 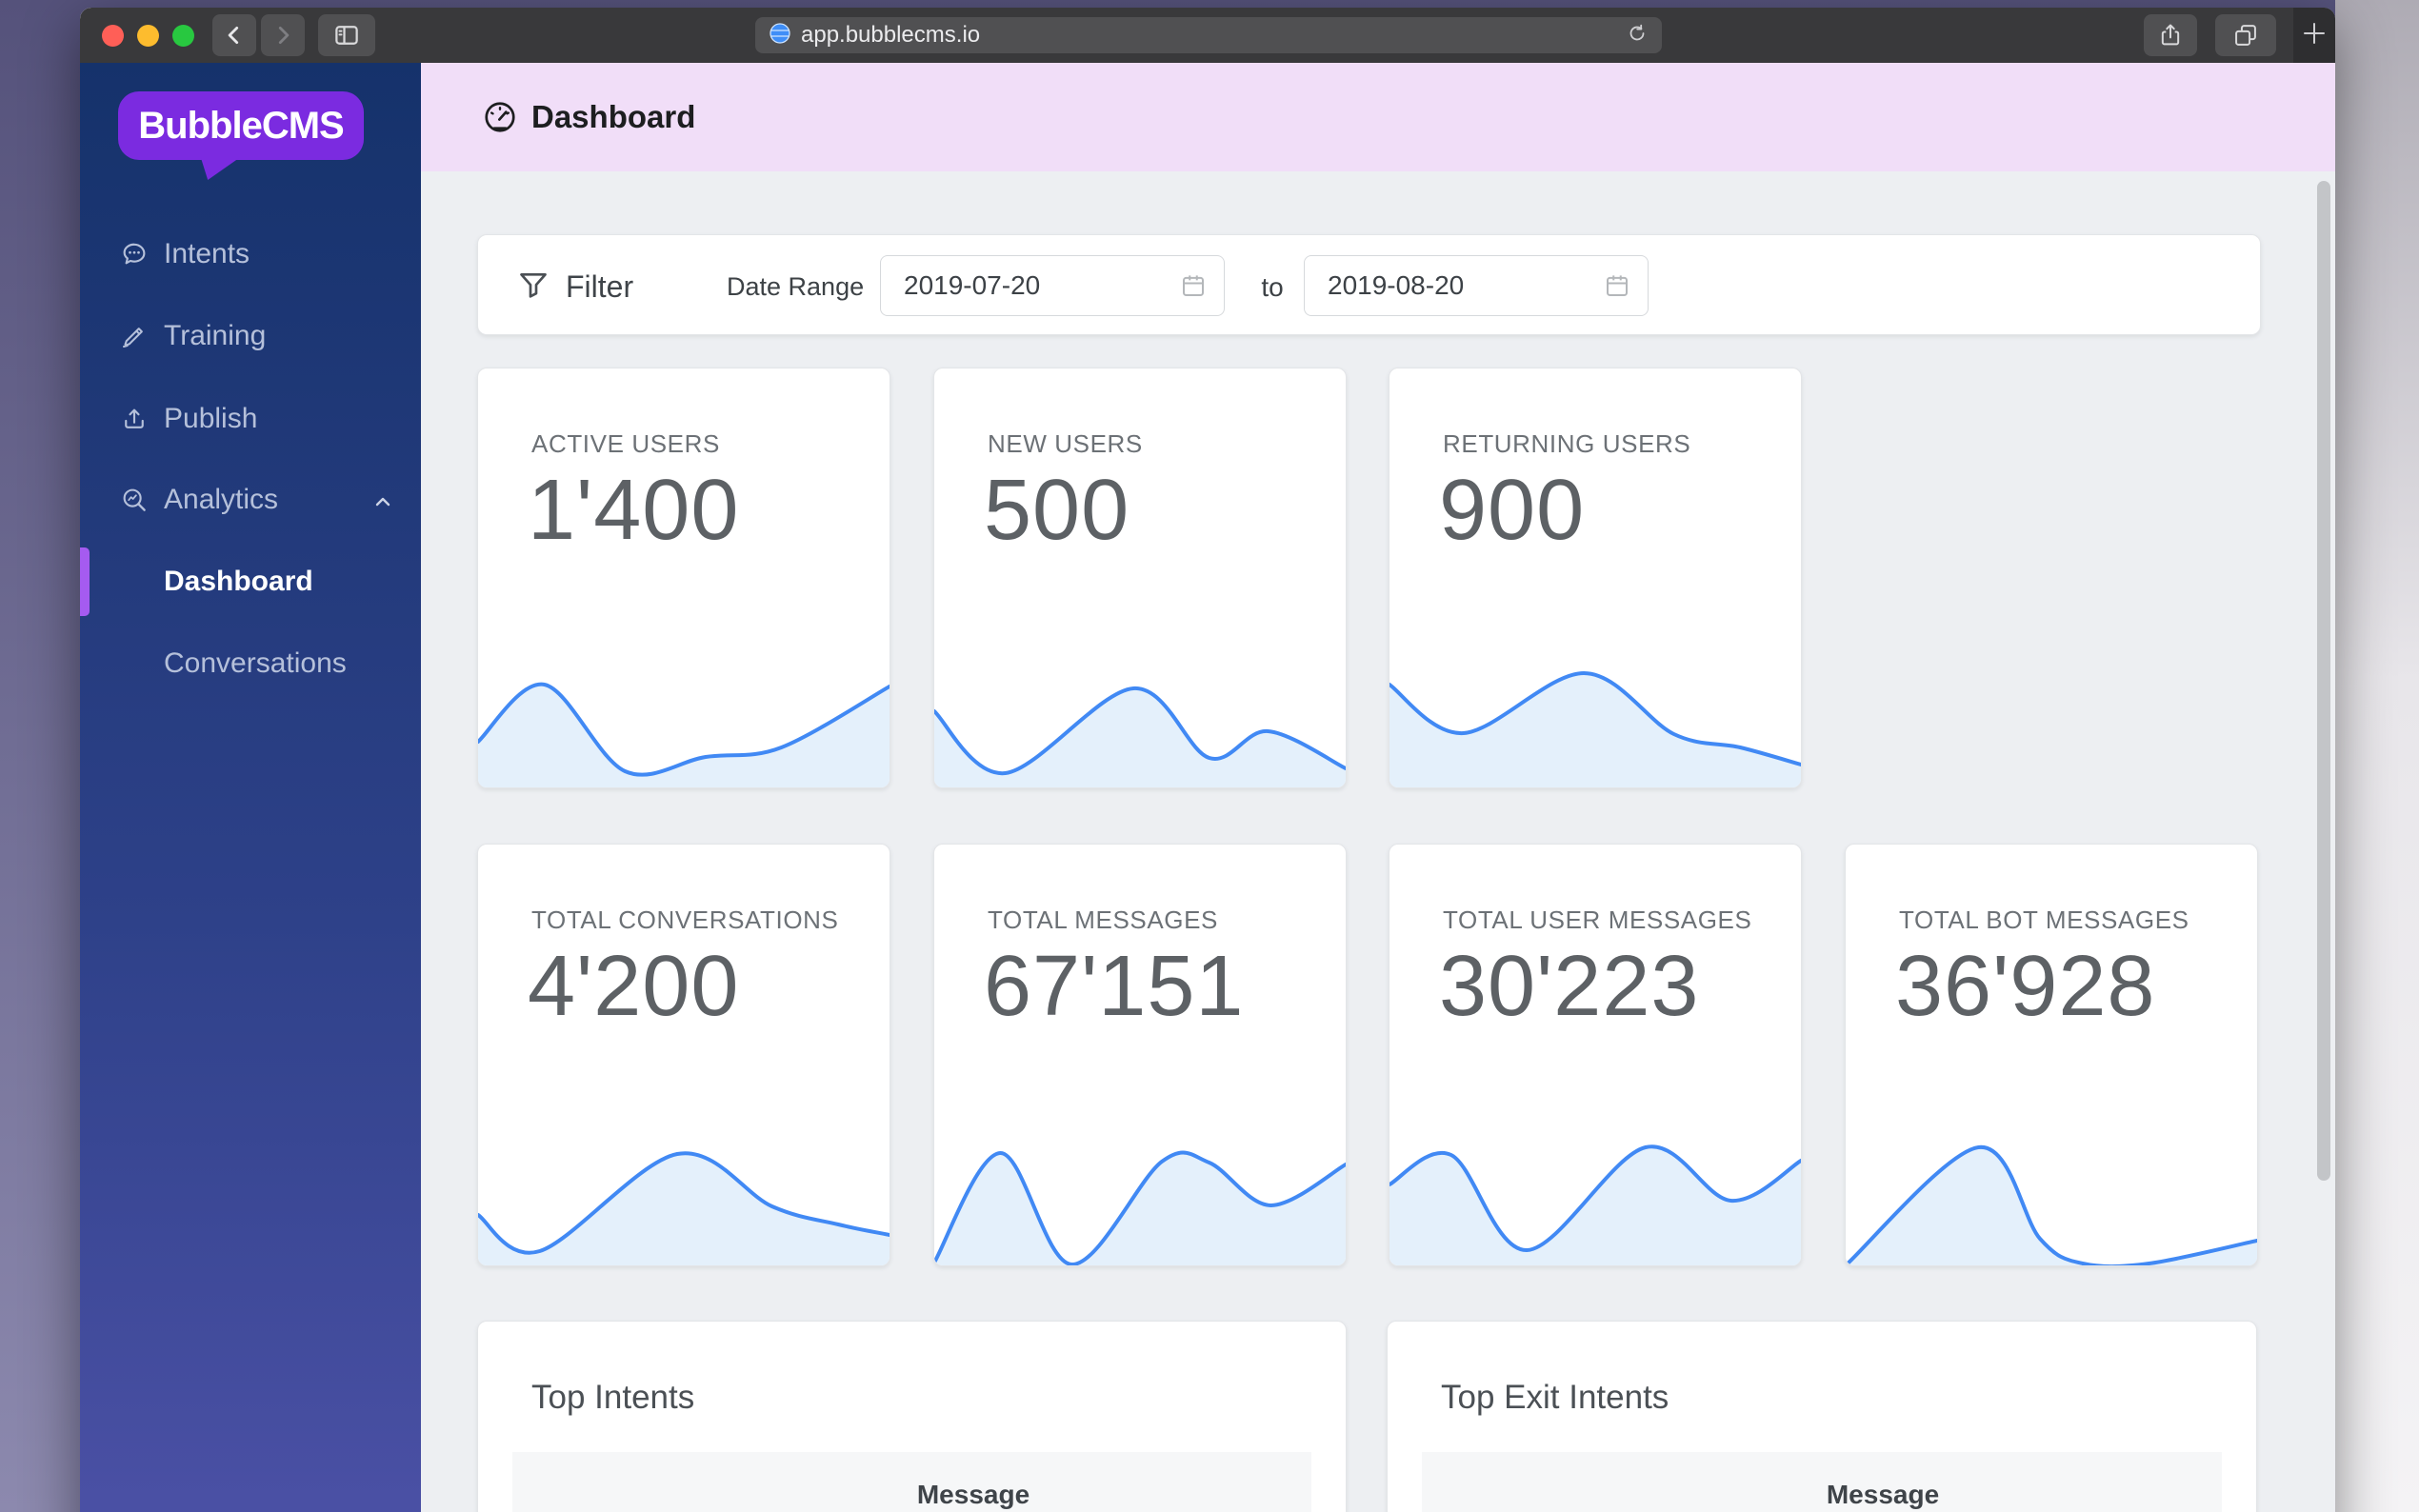 I want to click on page-header: Dashboard, so click(x=1378, y=117).